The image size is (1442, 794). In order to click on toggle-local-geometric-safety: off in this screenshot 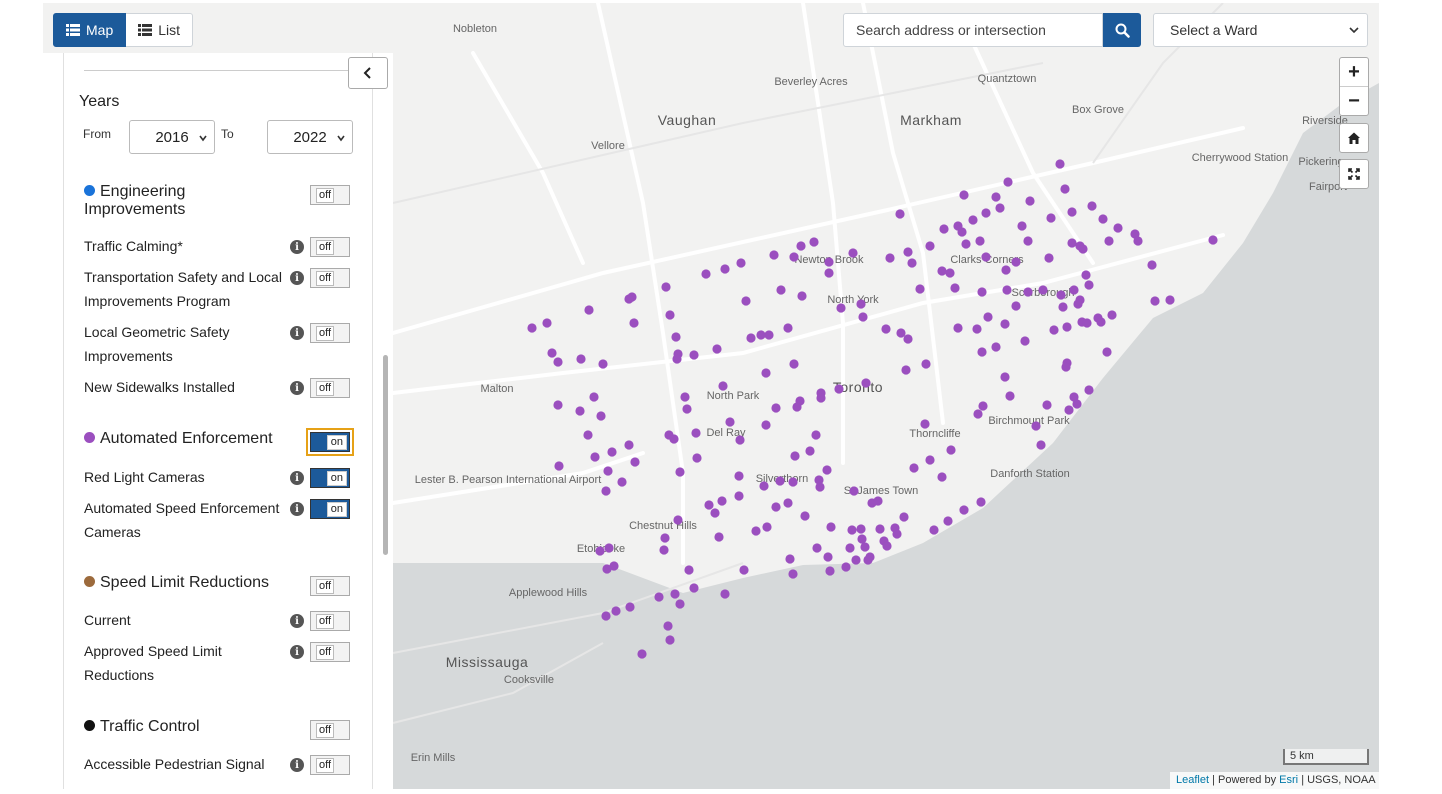, I will do `click(330, 333)`.